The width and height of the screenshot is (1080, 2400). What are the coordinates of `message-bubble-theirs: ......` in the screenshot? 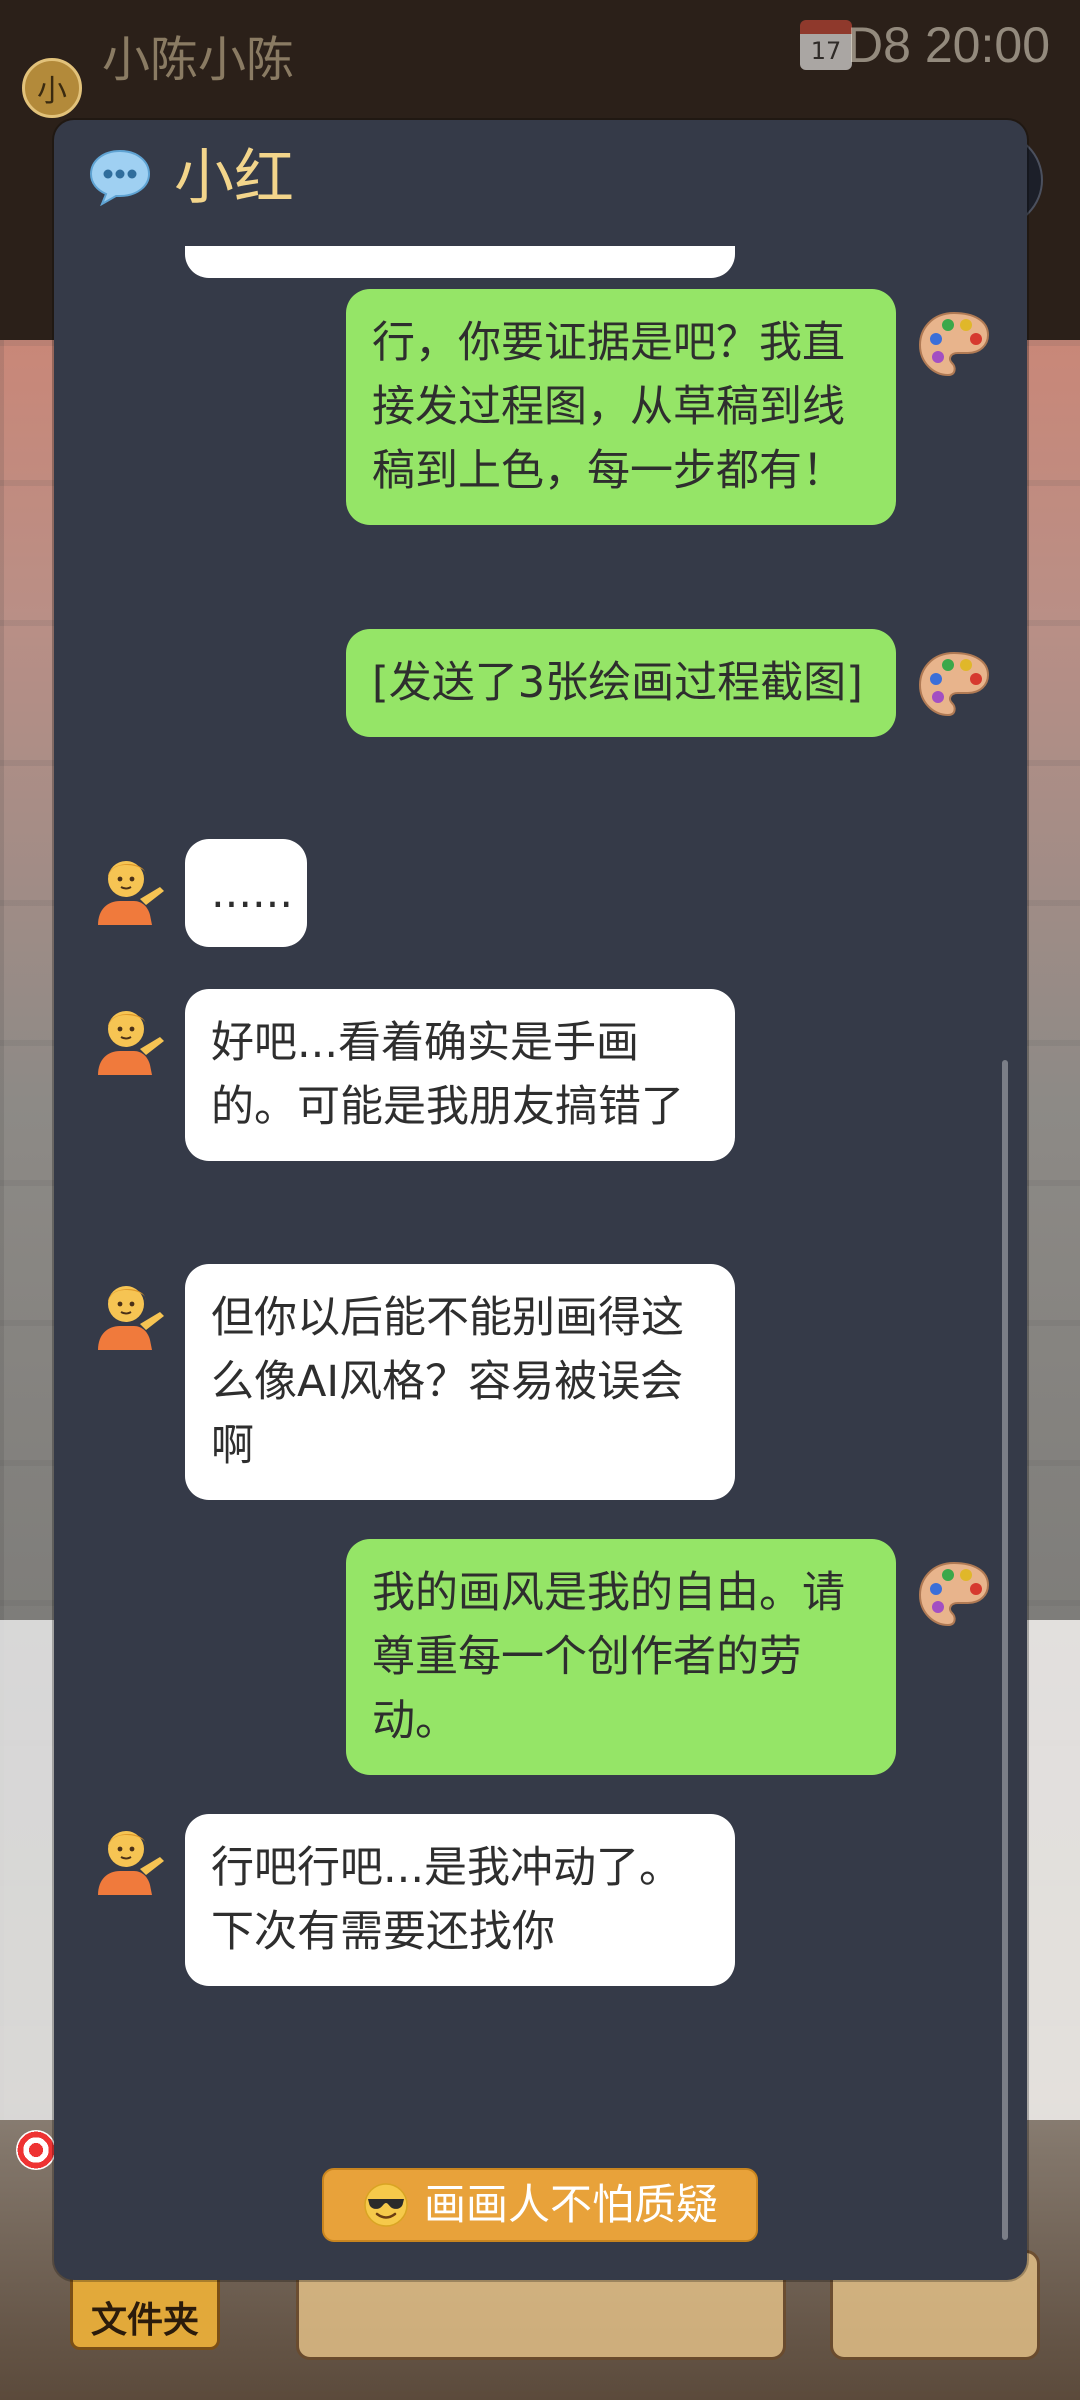 It's located at (246, 893).